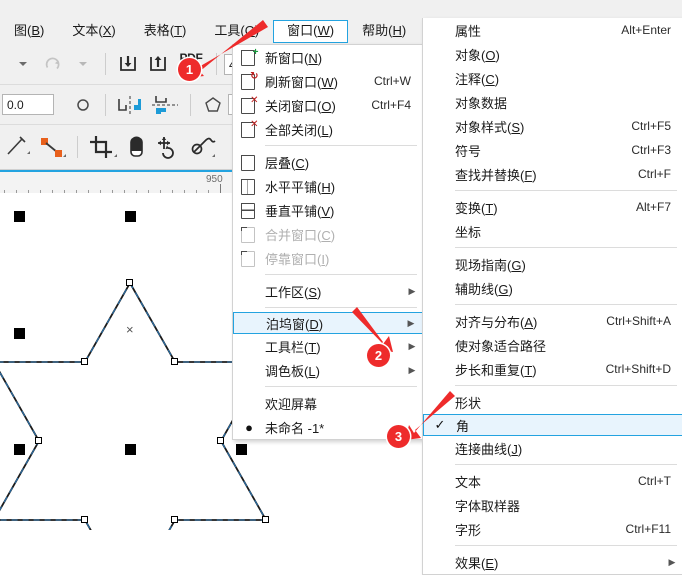 The height and width of the screenshot is (575, 682). Describe the element at coordinates (18, 147) in the screenshot. I see `freehand-tool-icon` at that location.